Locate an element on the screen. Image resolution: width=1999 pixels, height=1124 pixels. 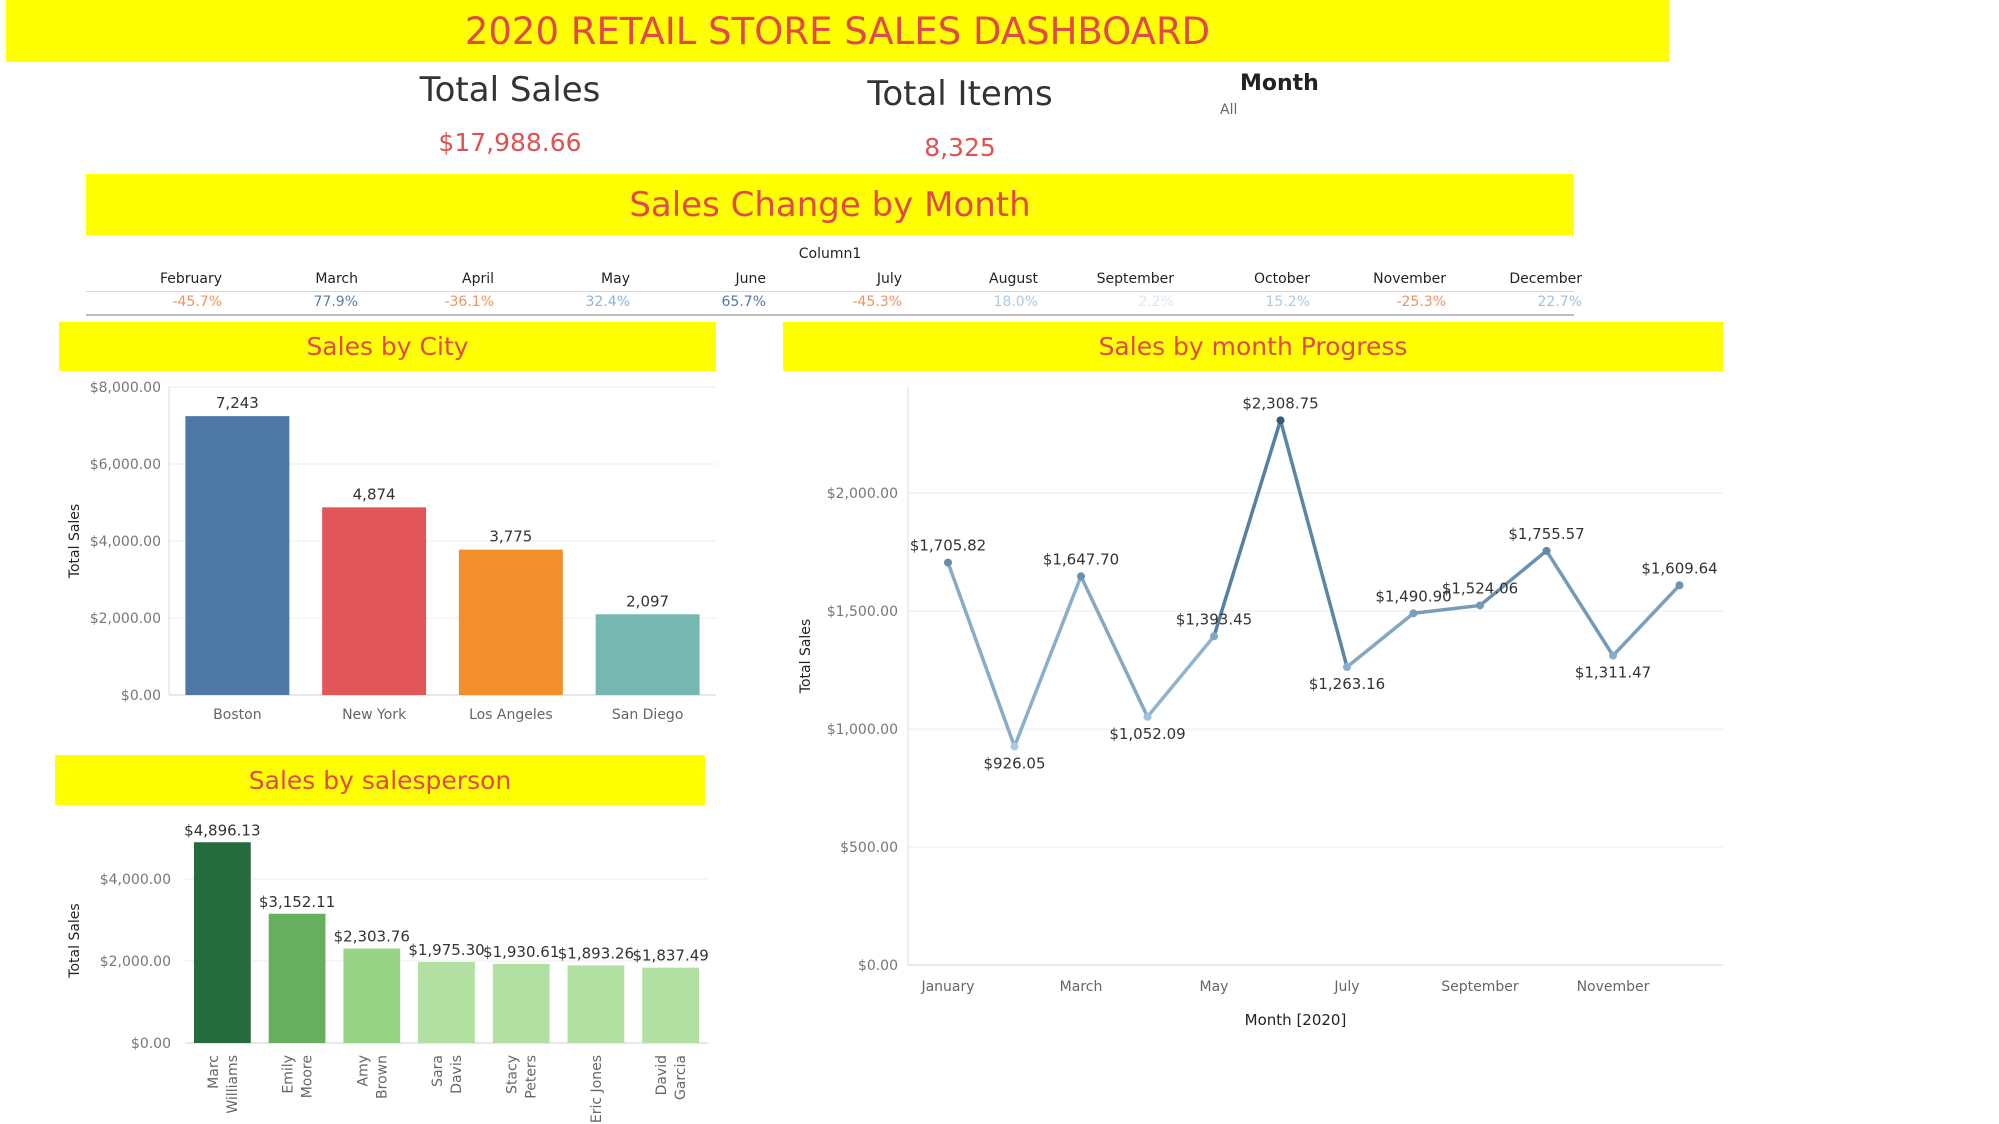
x-tick-label: Marc is located at coordinates (214, 1072).